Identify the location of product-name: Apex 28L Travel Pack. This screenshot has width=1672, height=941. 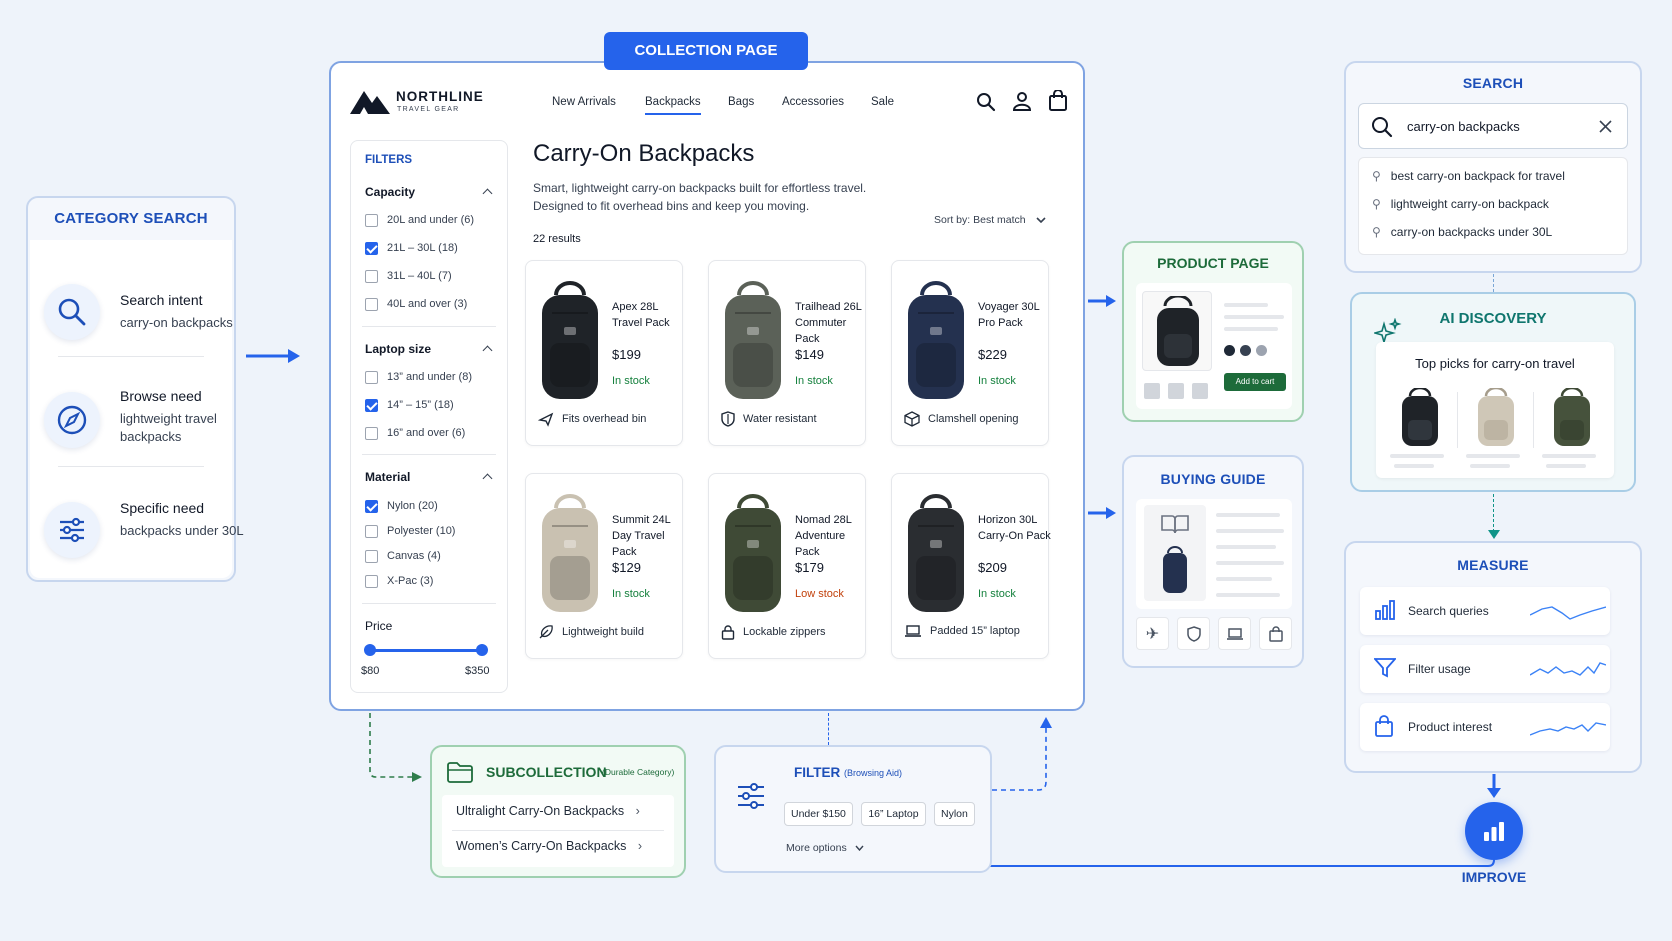
(649, 315).